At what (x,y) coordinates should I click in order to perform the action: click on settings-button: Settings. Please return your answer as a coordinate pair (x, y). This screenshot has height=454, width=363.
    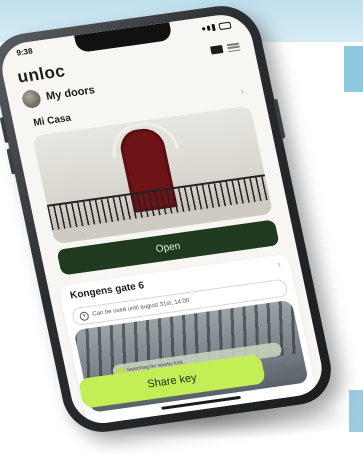
    Looking at the image, I should click on (291, 364).